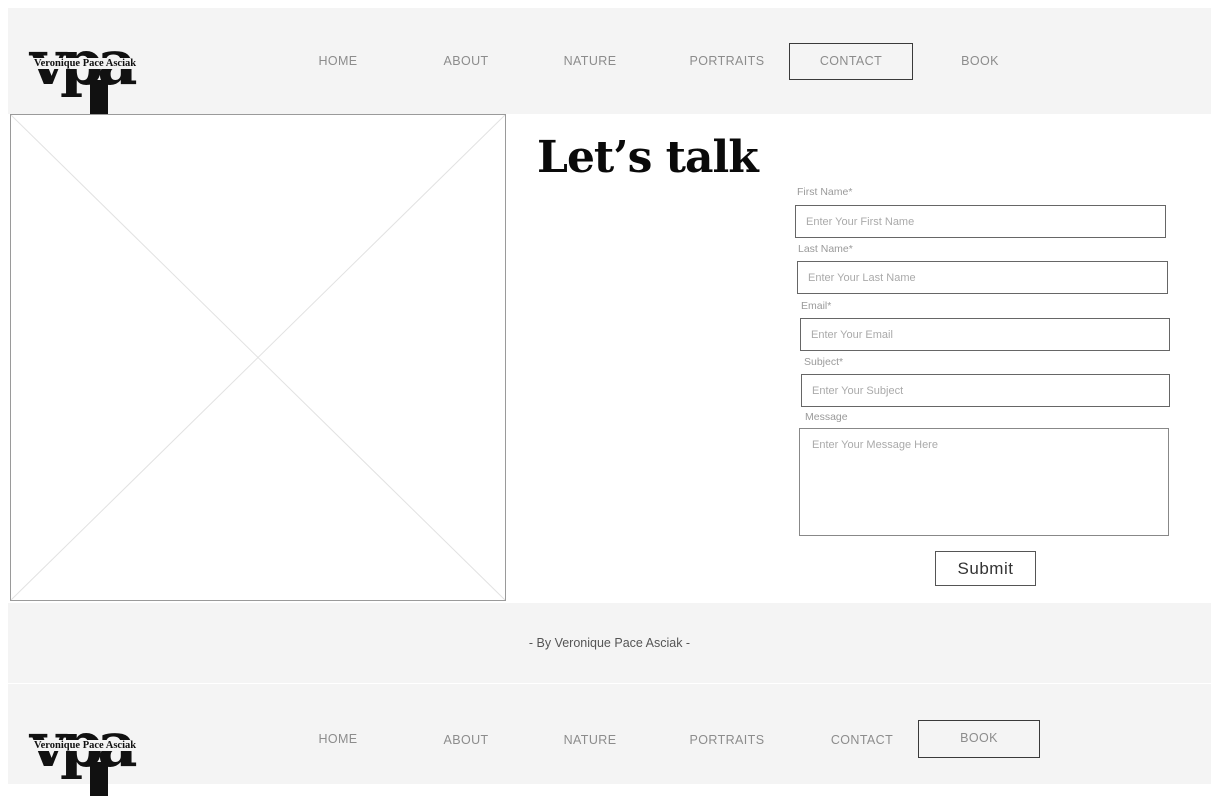 Image resolution: width=1219 pixels, height=796 pixels. Describe the element at coordinates (727, 740) in the screenshot. I see `footer-nav-portraits: PORTRAITS` at that location.